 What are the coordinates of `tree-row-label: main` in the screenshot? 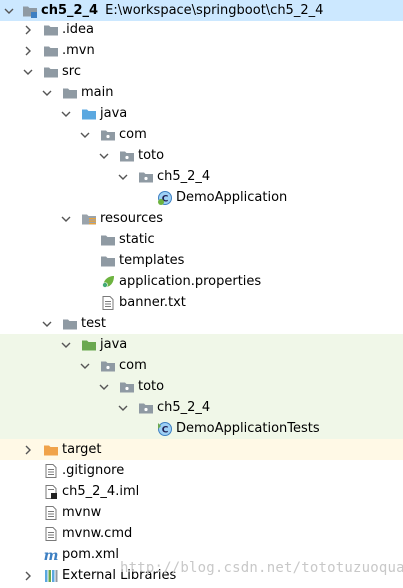 It's located at (97, 92).